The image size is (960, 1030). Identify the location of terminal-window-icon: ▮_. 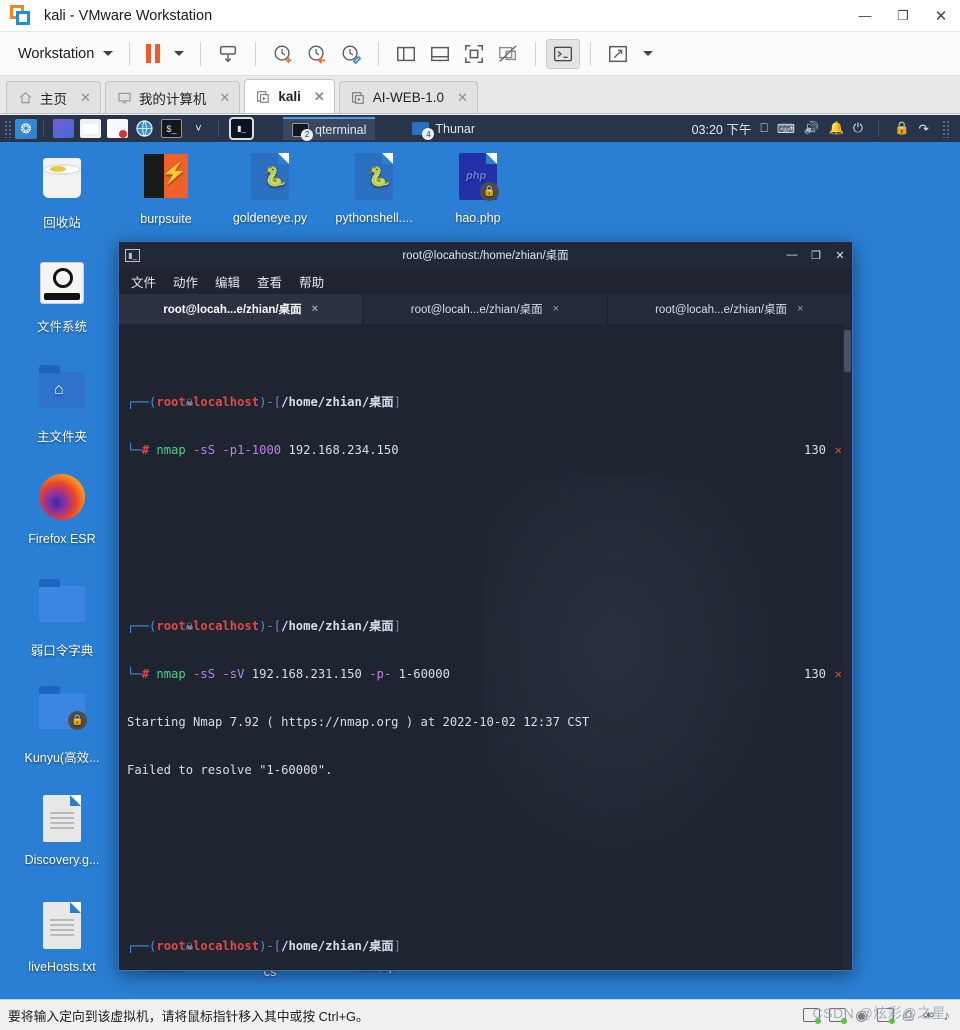
(241, 128).